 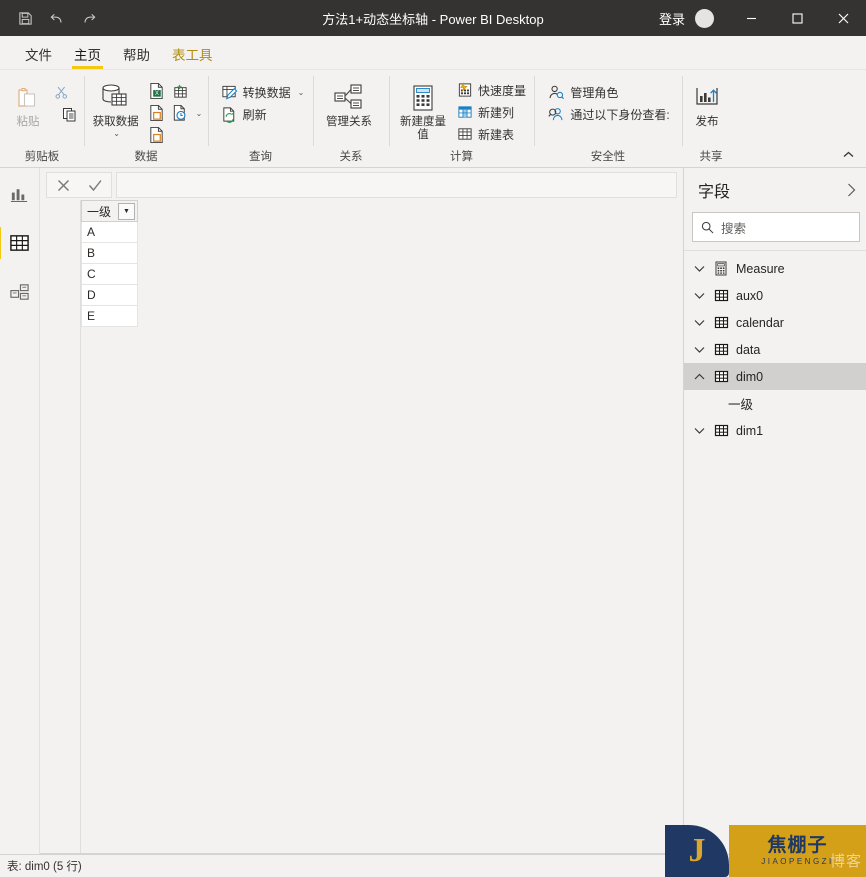 I want to click on maximize-button, so click(x=797, y=18).